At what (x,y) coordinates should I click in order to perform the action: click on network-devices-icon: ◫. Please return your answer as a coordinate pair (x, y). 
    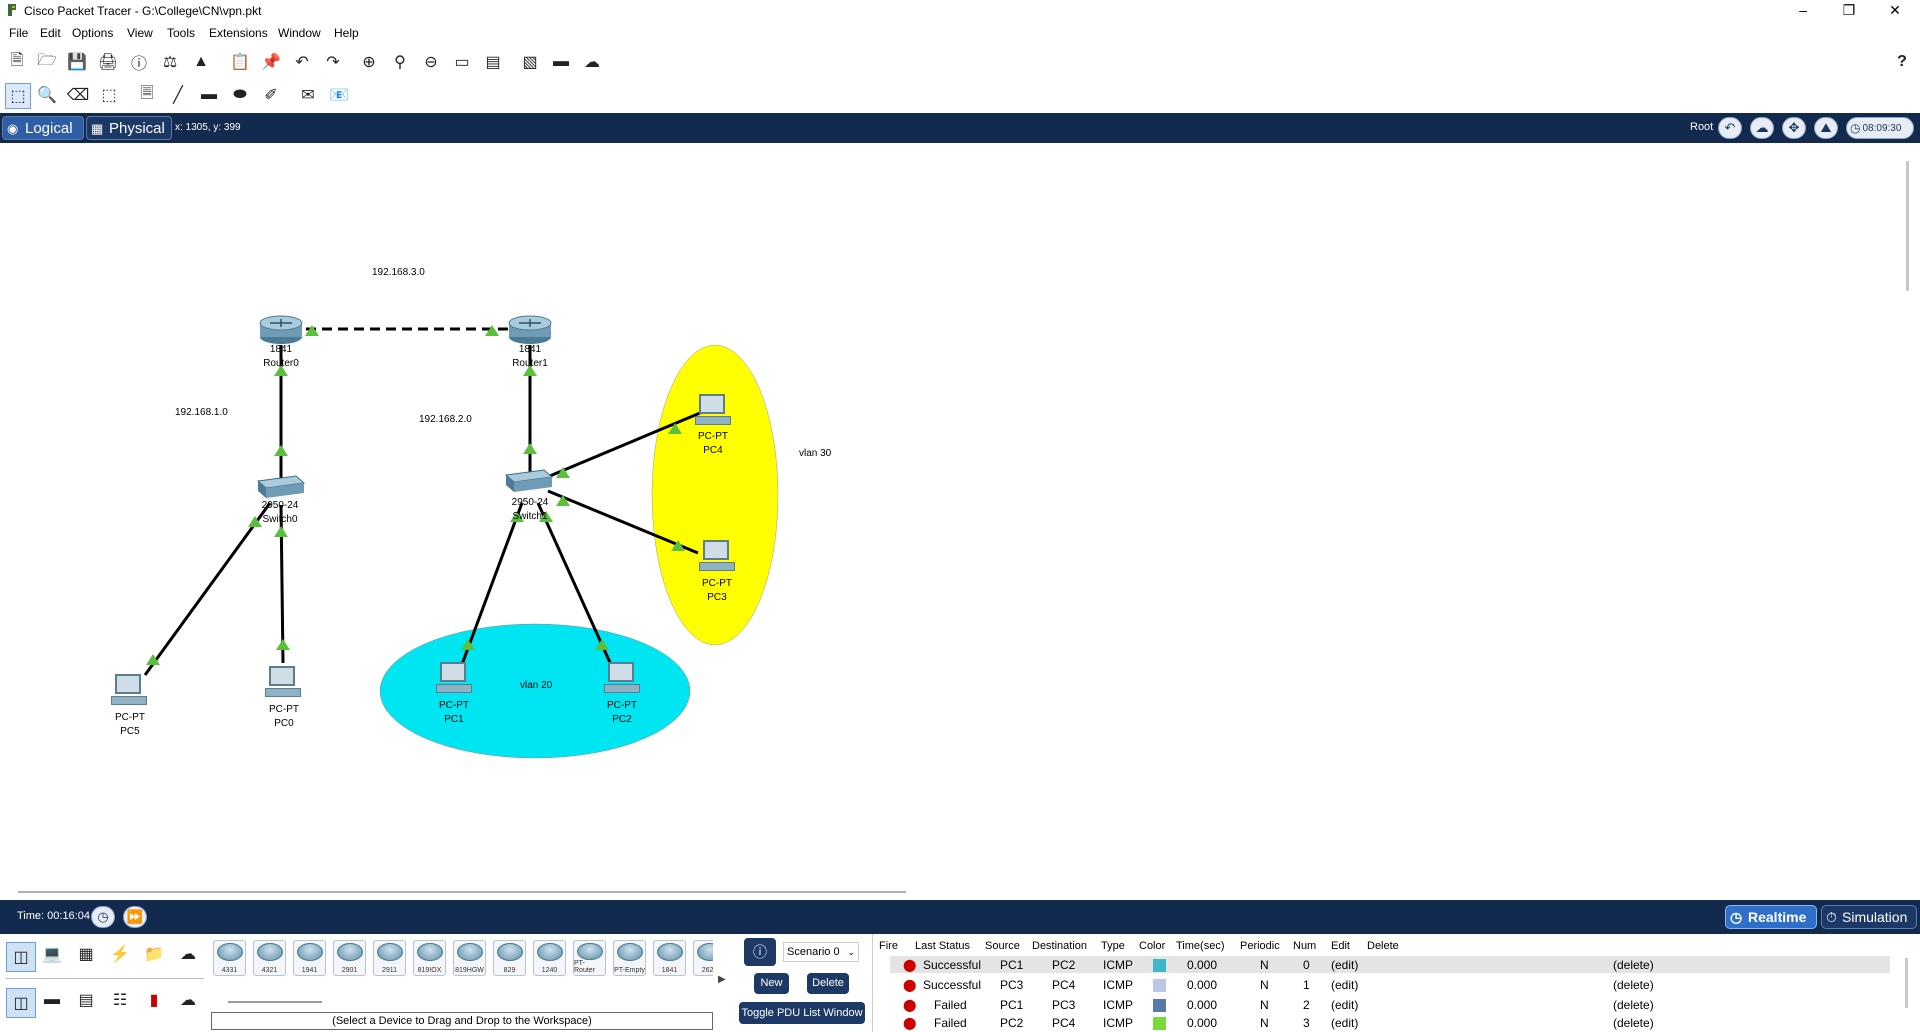
    Looking at the image, I should click on (21, 957).